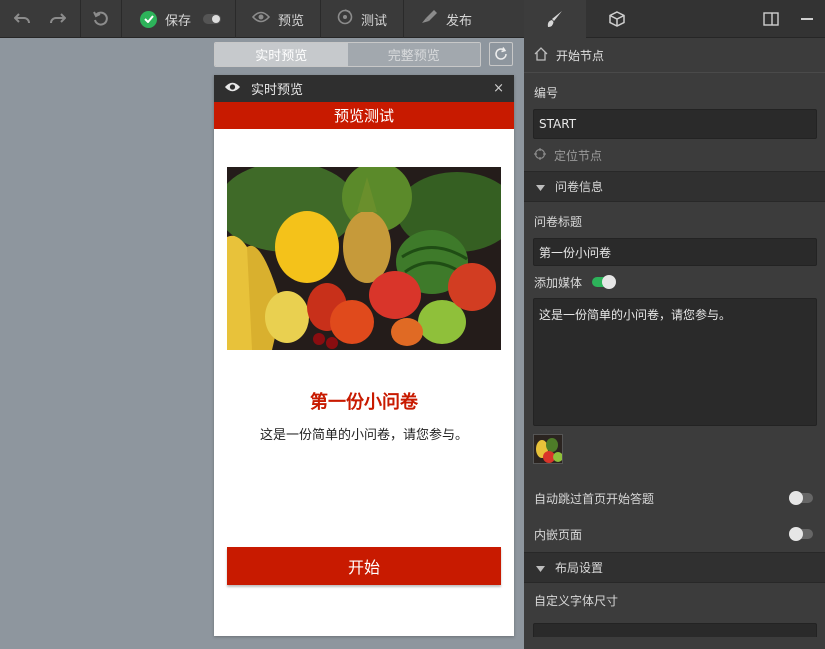  What do you see at coordinates (501, 54) in the screenshot?
I see `refresh-icon` at bounding box center [501, 54].